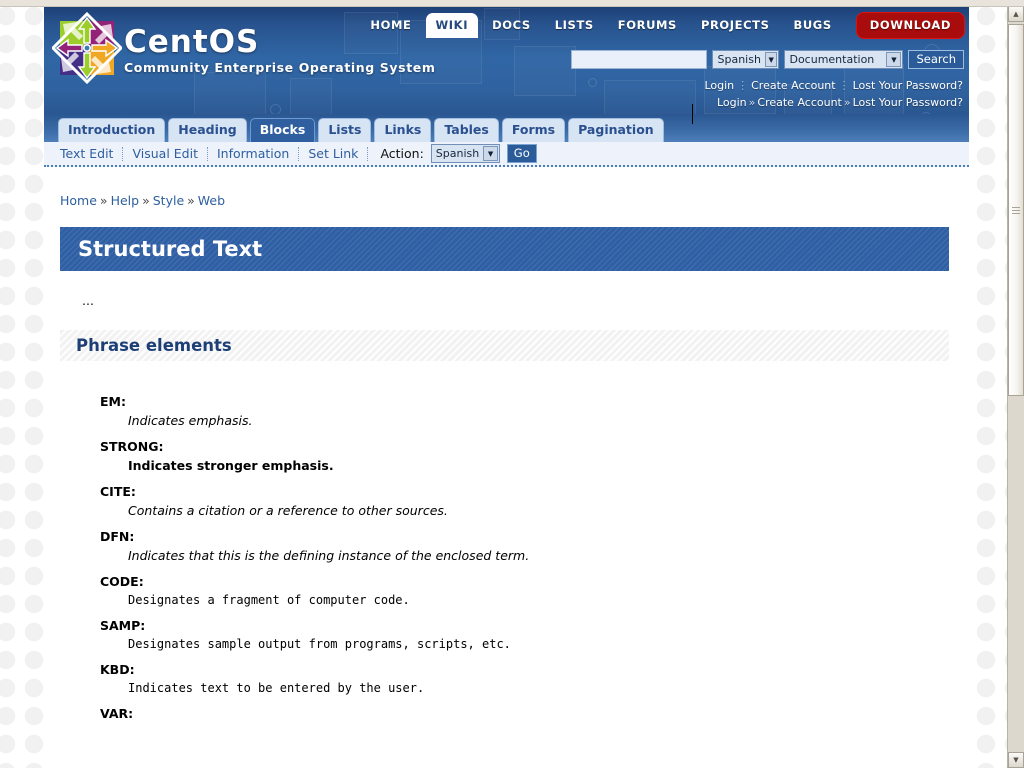 The image size is (1024, 768). I want to click on centos-logo, so click(87, 48).